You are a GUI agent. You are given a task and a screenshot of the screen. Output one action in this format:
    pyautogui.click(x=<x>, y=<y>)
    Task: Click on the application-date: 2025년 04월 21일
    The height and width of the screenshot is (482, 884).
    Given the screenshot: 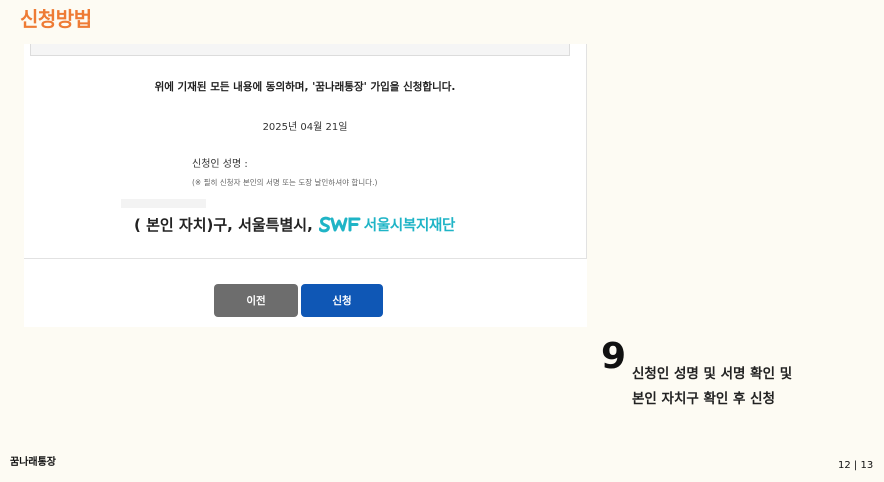 What is the action you would take?
    pyautogui.click(x=305, y=127)
    